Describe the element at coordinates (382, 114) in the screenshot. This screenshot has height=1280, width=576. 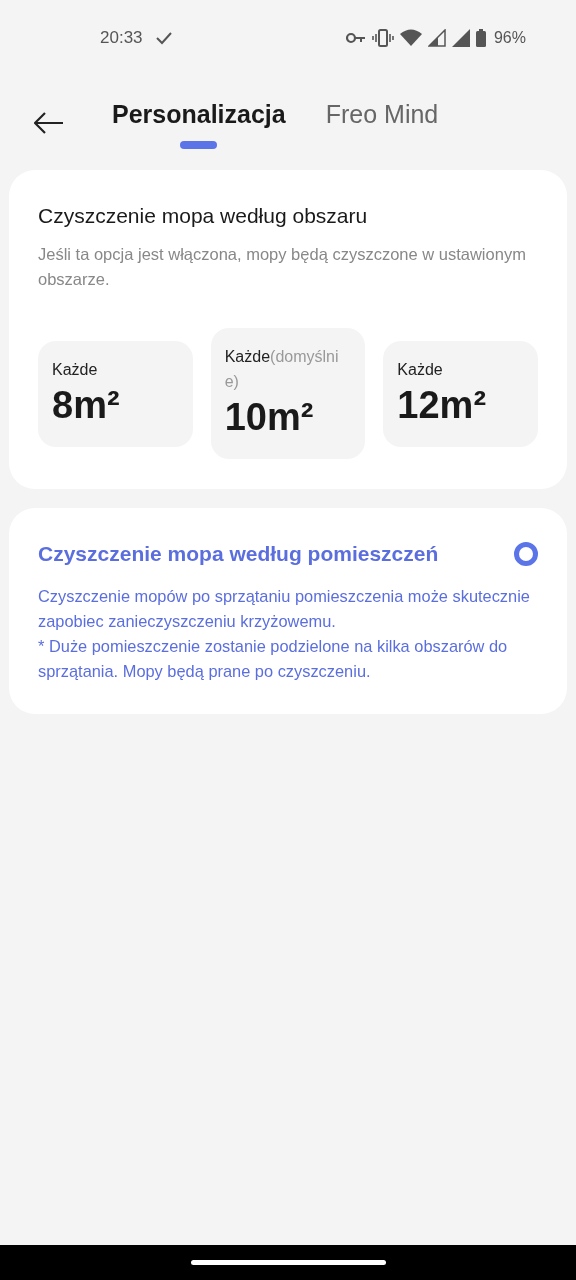
I see `tab: Freo Mind` at that location.